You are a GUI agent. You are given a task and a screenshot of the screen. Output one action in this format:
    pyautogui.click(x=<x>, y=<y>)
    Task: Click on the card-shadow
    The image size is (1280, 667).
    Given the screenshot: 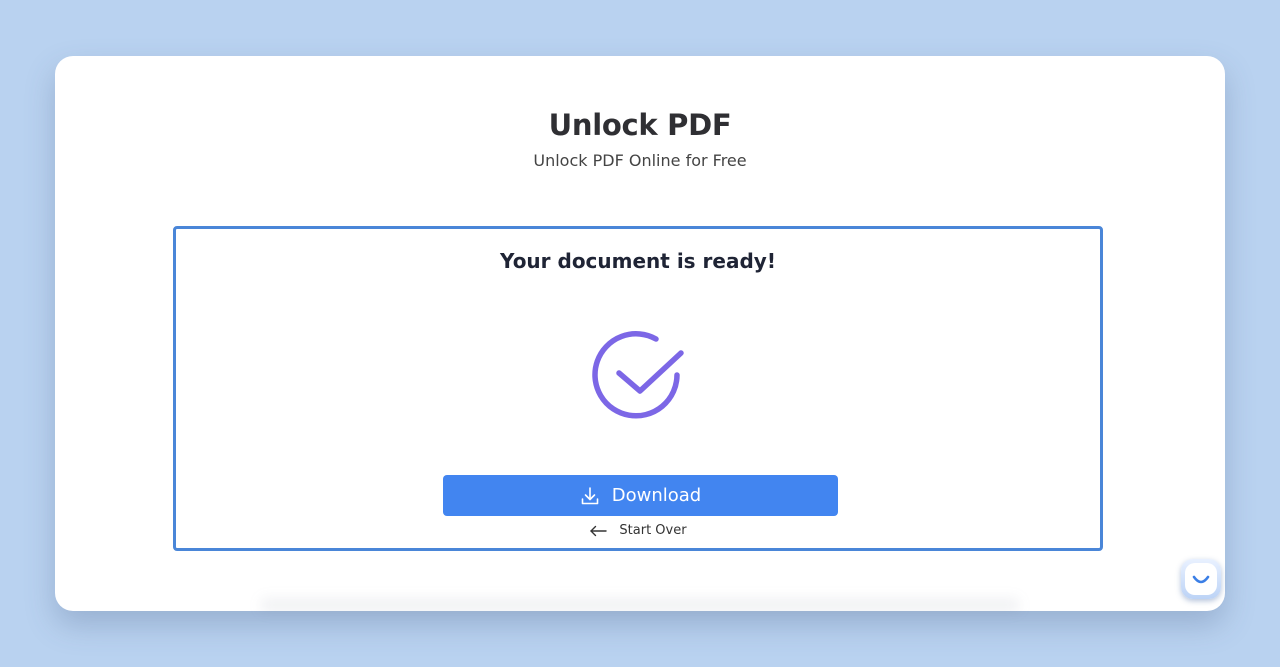 What is the action you would take?
    pyautogui.click(x=640, y=605)
    